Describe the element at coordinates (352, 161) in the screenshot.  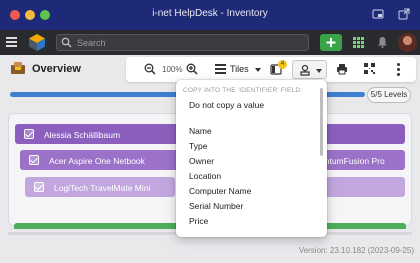
I see `tile-label-partial: antumFusion Pro` at that location.